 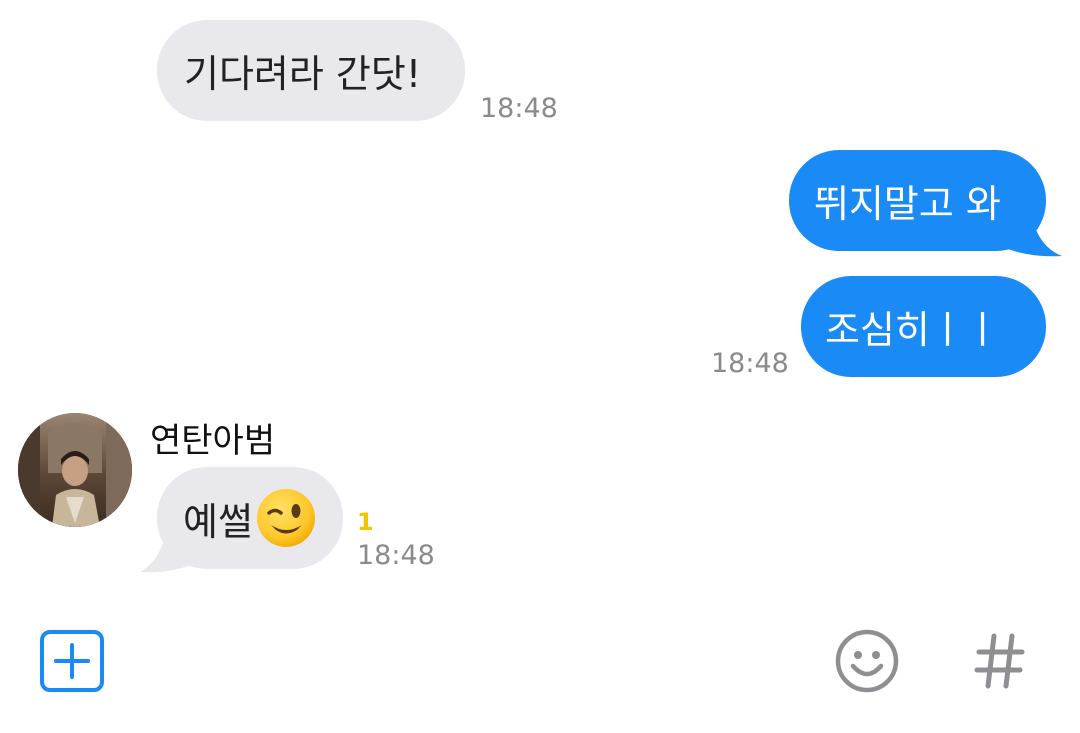 What do you see at coordinates (907, 204) in the screenshot?
I see `message-text: 뛰지말고 와` at bounding box center [907, 204].